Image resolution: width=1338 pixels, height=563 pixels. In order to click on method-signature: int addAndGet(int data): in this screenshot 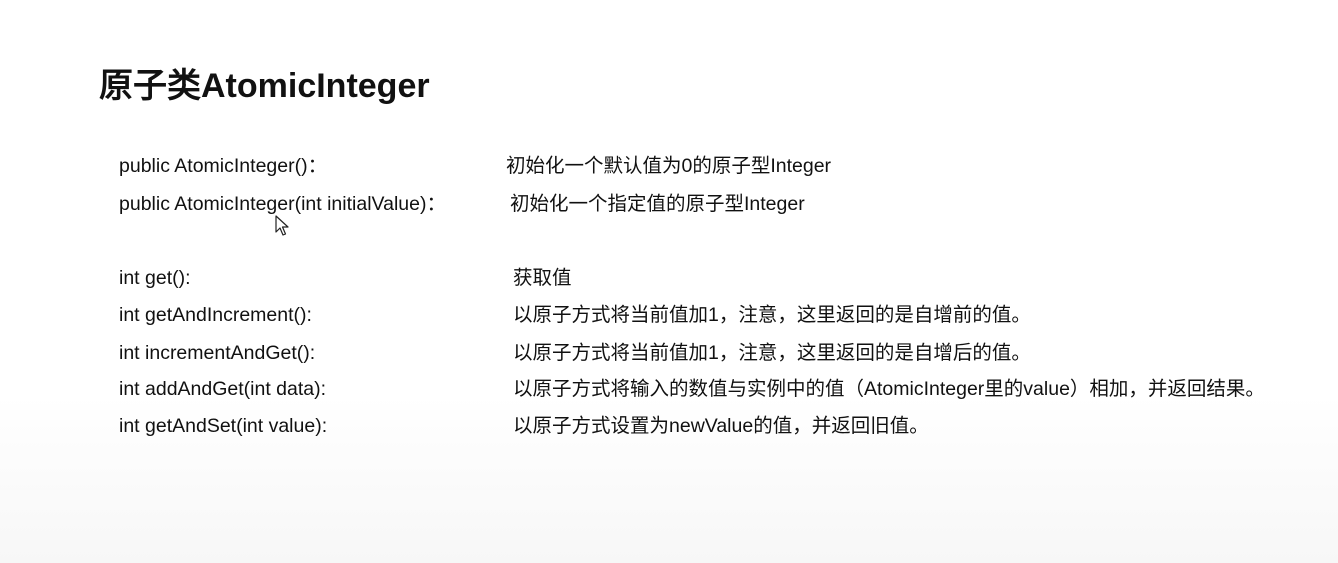, I will do `click(223, 389)`.